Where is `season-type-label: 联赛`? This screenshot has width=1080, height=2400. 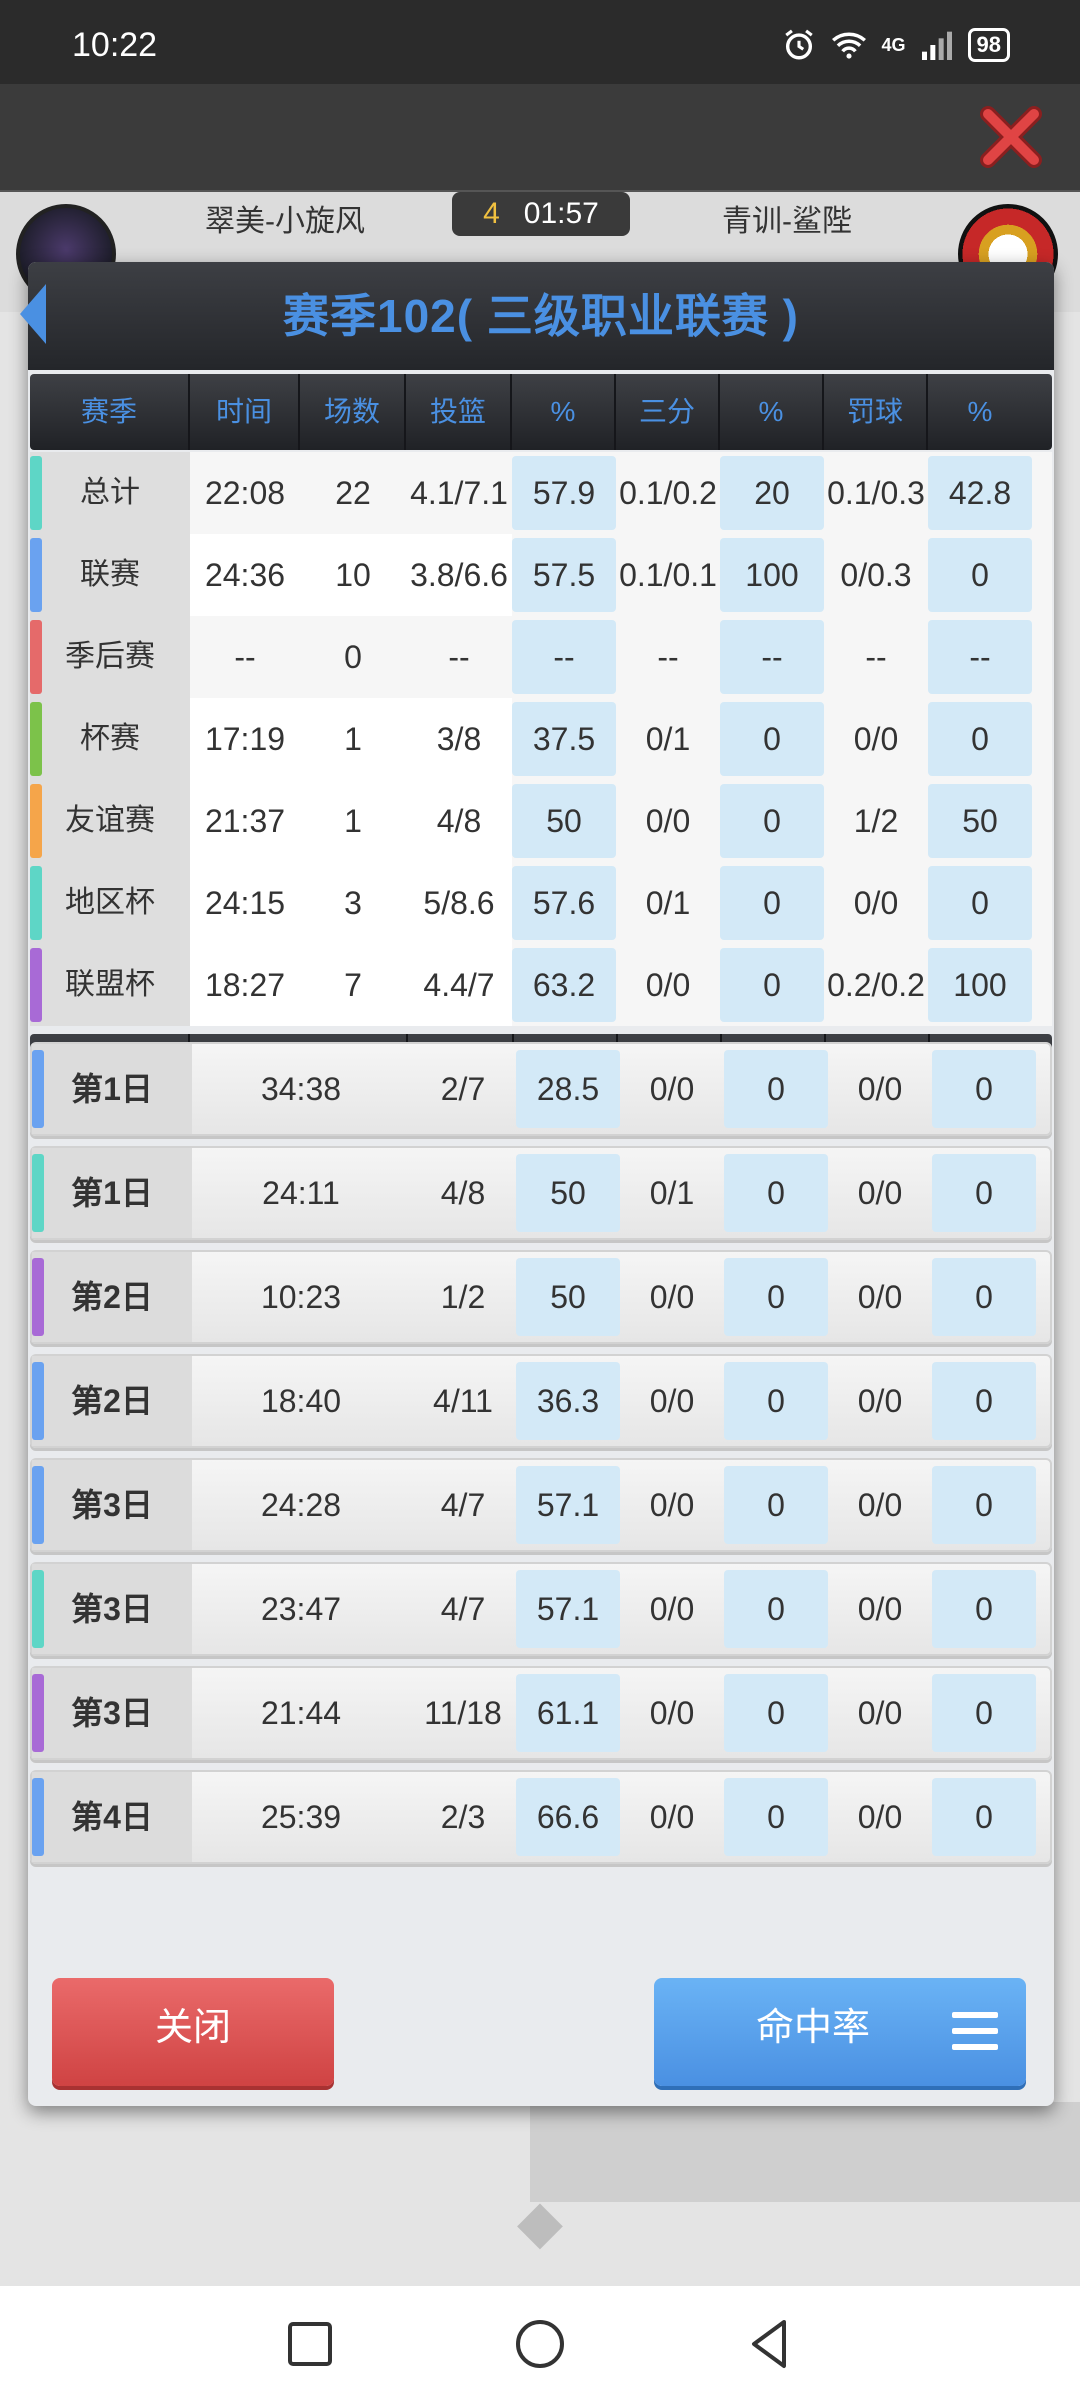 season-type-label: 联赛 is located at coordinates (110, 575).